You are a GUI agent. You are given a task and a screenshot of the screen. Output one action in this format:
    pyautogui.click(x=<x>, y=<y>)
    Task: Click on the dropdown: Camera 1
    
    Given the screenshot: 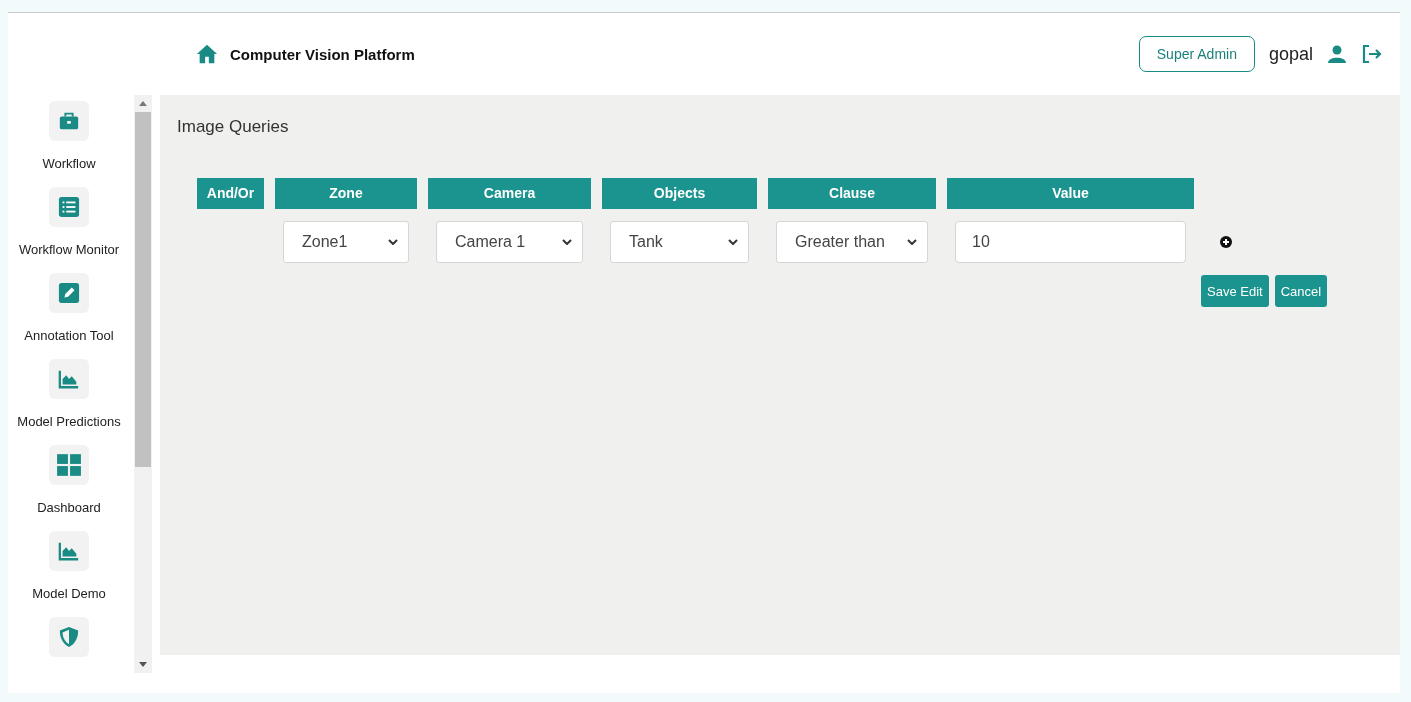 What is the action you would take?
    pyautogui.click(x=509, y=242)
    